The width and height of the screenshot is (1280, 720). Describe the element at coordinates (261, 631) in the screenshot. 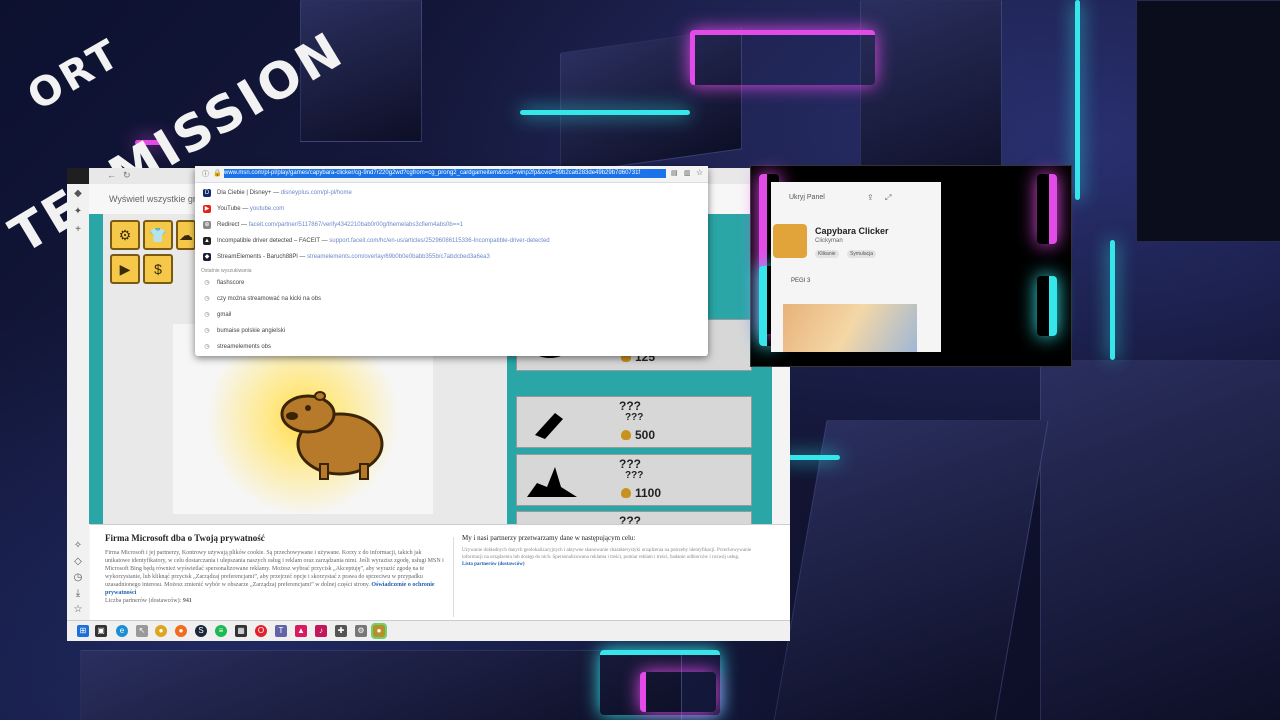

I see `opera-icon: O` at that location.